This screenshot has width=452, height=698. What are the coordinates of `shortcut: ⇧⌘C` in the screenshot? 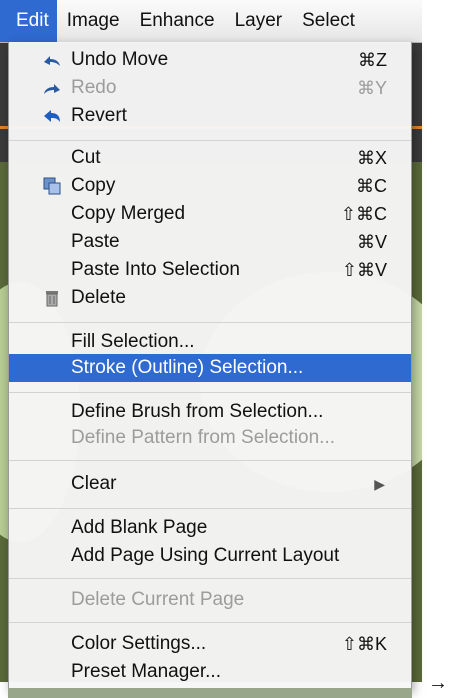 It's located at (363, 213).